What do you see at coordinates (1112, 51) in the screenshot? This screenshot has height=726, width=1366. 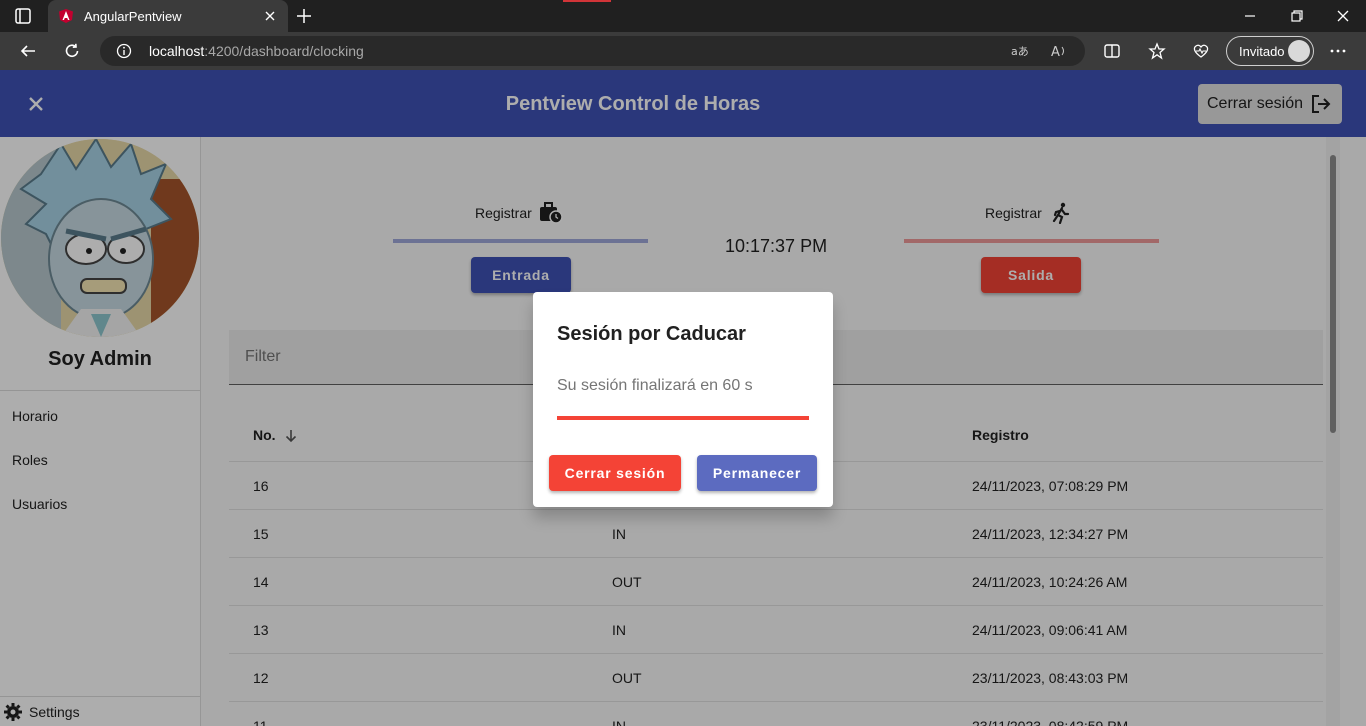 I see `split-screen-icon` at bounding box center [1112, 51].